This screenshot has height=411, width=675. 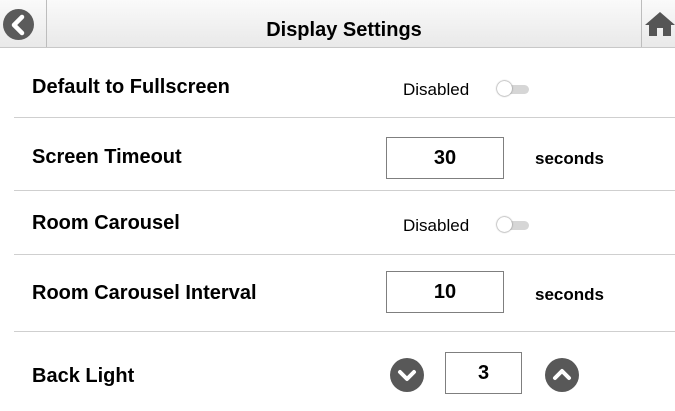 What do you see at coordinates (445, 292) in the screenshot?
I see `carousel-interval-input: 10` at bounding box center [445, 292].